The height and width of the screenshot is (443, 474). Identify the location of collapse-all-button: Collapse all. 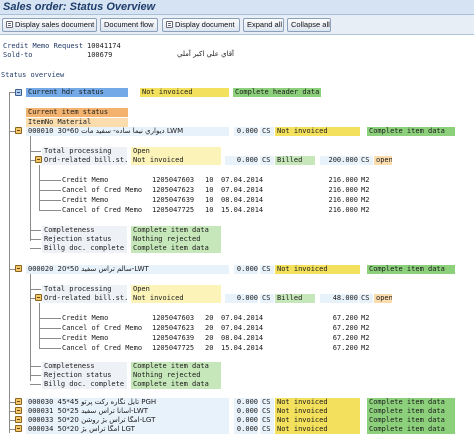
(309, 25).